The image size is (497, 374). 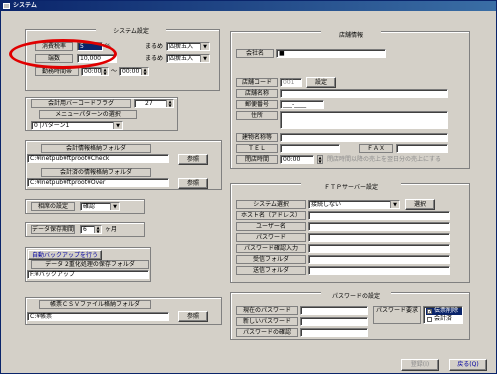 I want to click on password-header: パスワードの設定, so click(x=356, y=296).